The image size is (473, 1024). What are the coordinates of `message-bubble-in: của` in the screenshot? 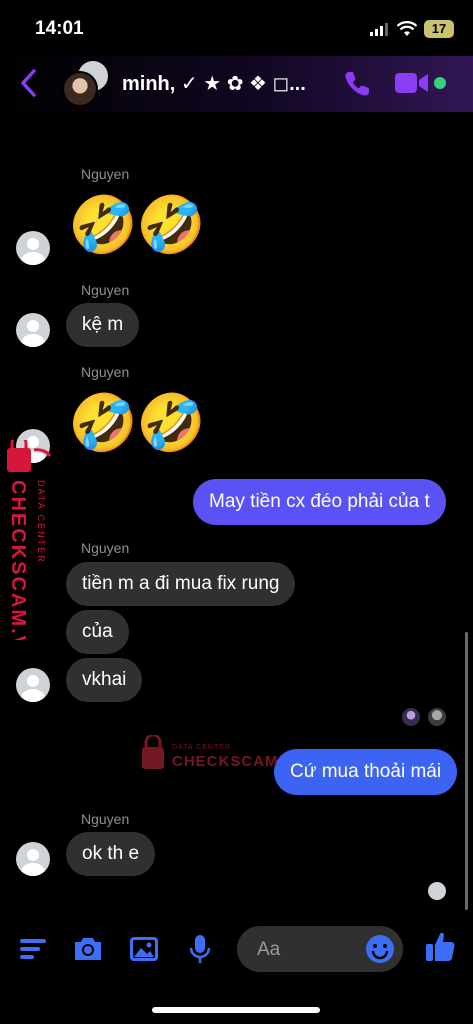 It's located at (97, 632).